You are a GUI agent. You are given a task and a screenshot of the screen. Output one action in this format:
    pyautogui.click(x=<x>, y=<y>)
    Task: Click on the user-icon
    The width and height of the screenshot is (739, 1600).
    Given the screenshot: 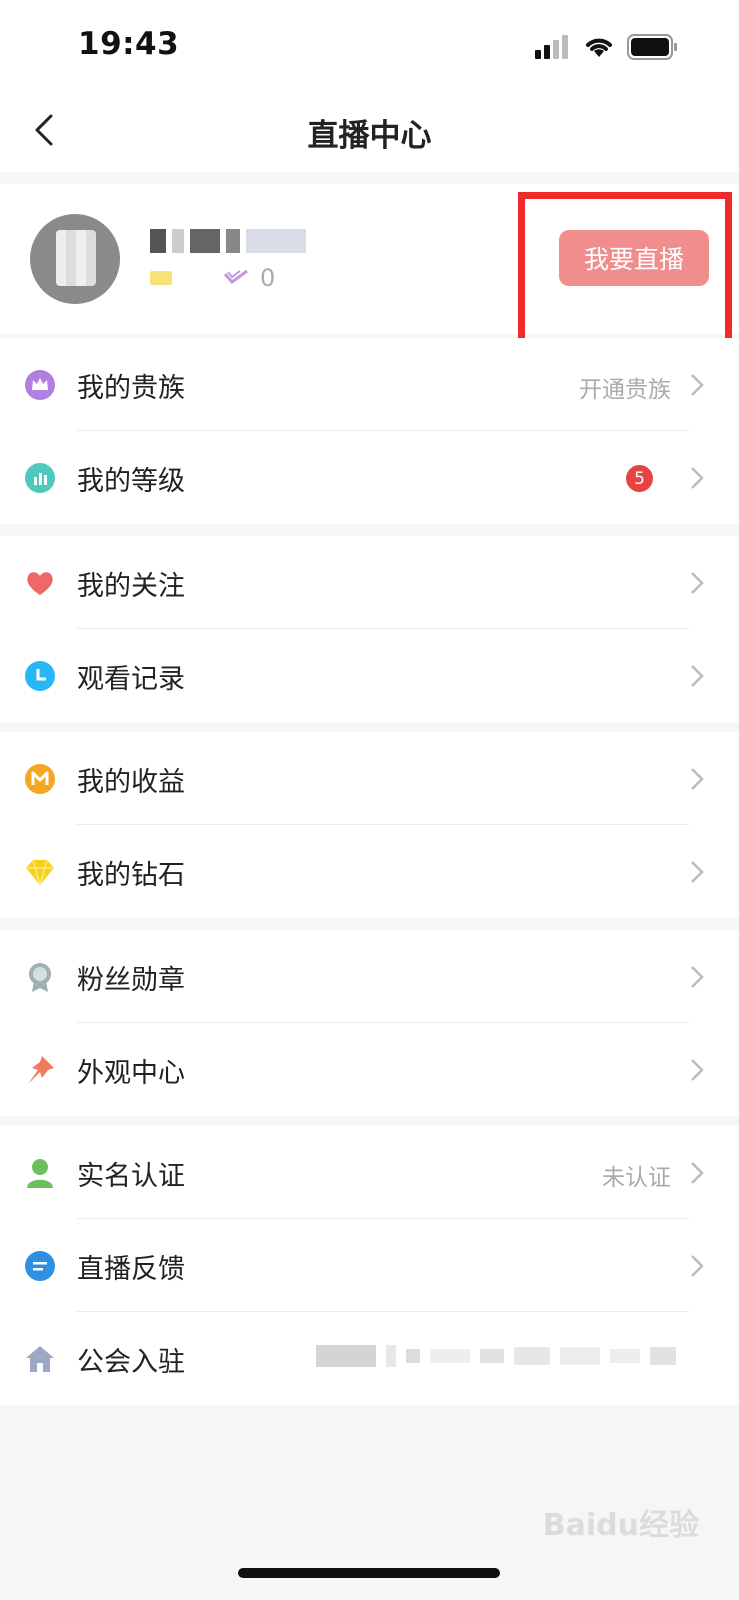 What is the action you would take?
    pyautogui.click(x=40, y=1173)
    